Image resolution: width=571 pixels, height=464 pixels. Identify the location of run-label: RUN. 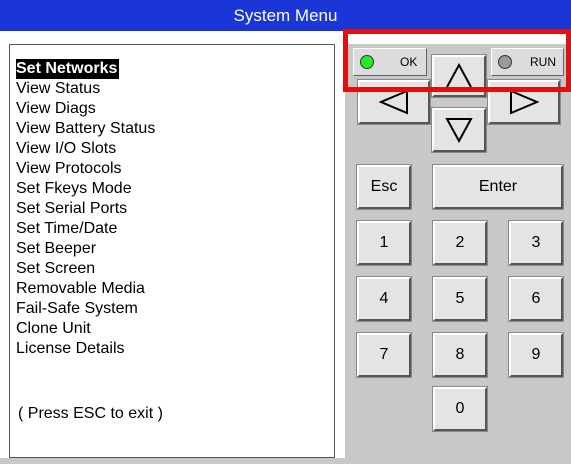
(543, 62).